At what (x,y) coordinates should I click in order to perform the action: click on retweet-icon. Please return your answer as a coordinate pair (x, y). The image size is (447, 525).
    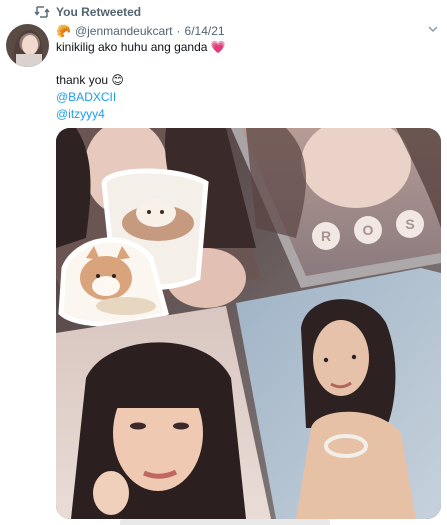
    Looking at the image, I should click on (42, 12).